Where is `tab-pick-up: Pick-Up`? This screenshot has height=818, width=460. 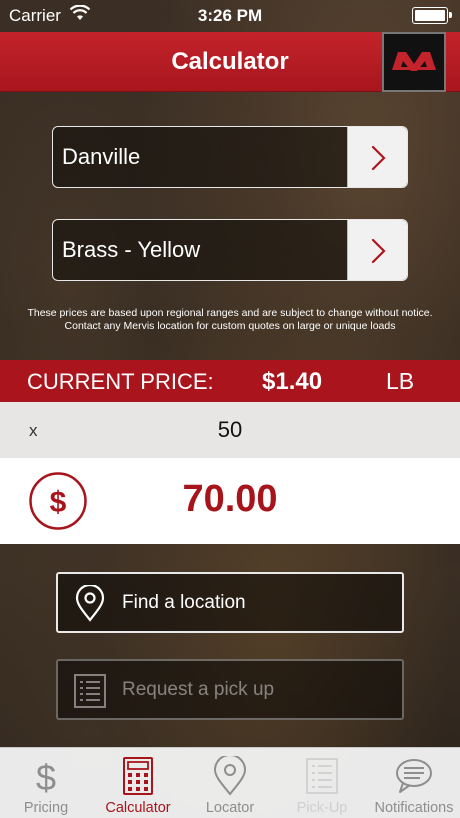
tab-pick-up: Pick-Up is located at coordinates (322, 783).